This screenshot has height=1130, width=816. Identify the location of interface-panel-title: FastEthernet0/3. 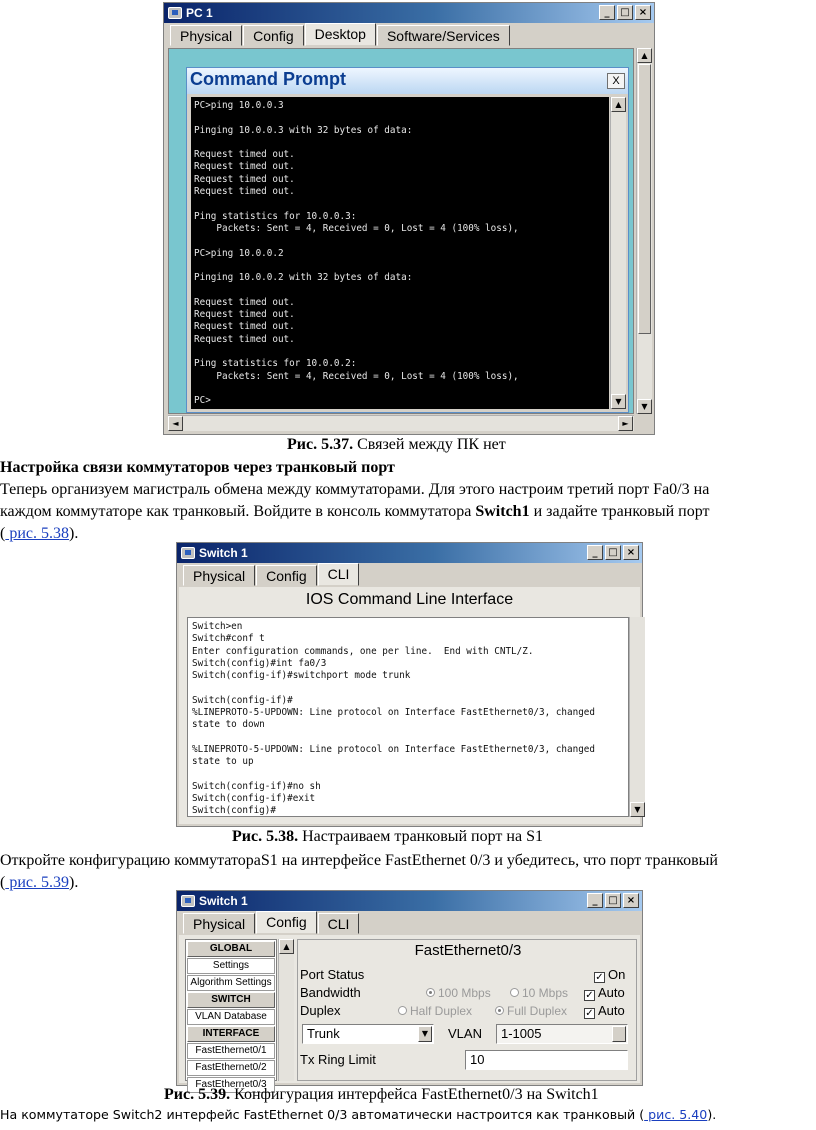
(468, 950).